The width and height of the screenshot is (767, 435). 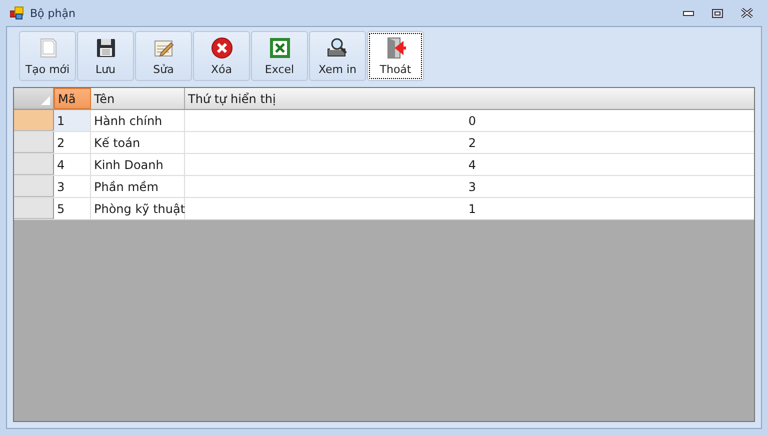 What do you see at coordinates (138, 142) in the screenshot?
I see `table-cell: Kế toán` at bounding box center [138, 142].